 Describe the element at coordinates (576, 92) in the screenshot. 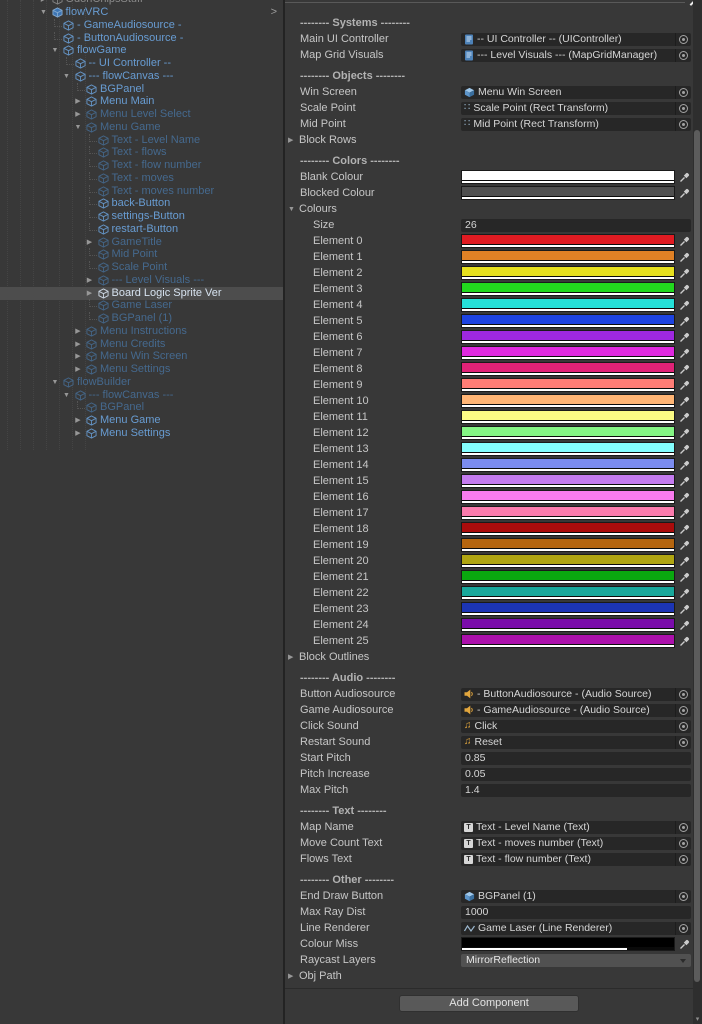

I see `object-field: Menu Win Screen` at that location.